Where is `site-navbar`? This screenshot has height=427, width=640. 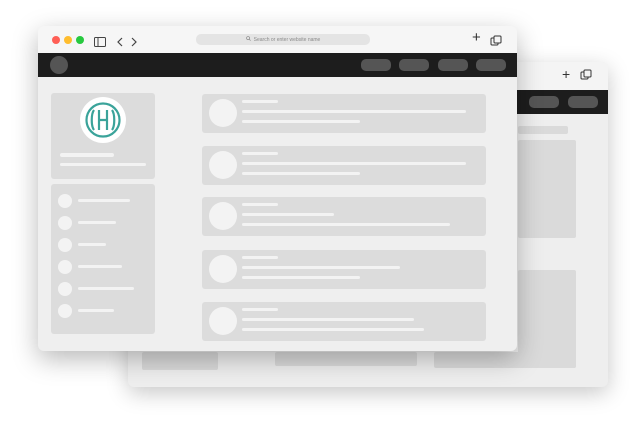 site-navbar is located at coordinates (277, 65).